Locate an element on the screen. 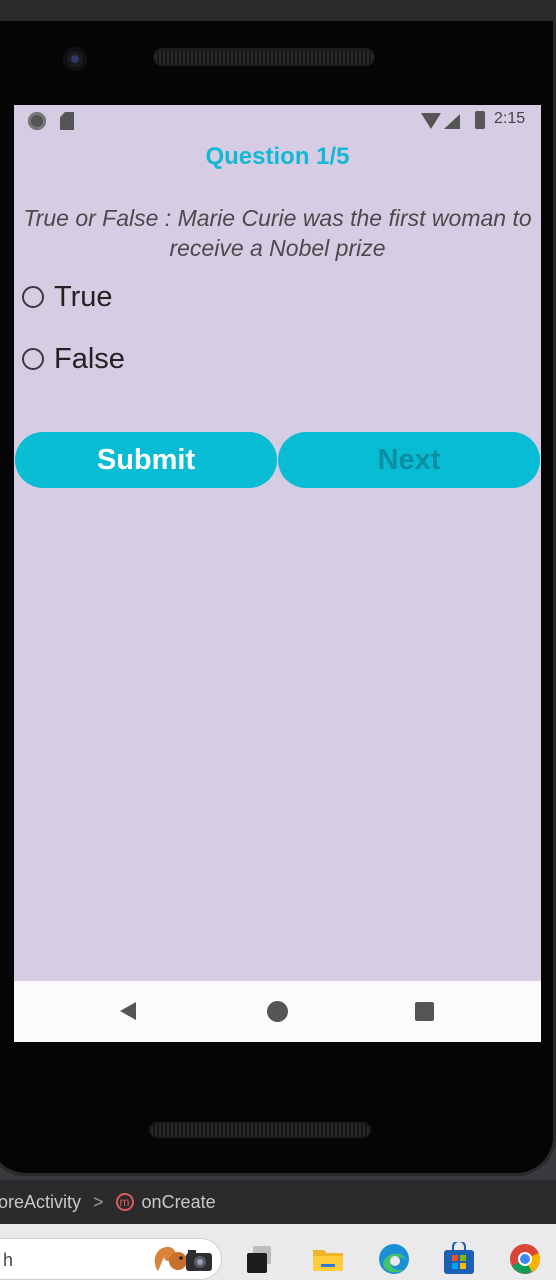  option-true-radio: True is located at coordinates (67, 297).